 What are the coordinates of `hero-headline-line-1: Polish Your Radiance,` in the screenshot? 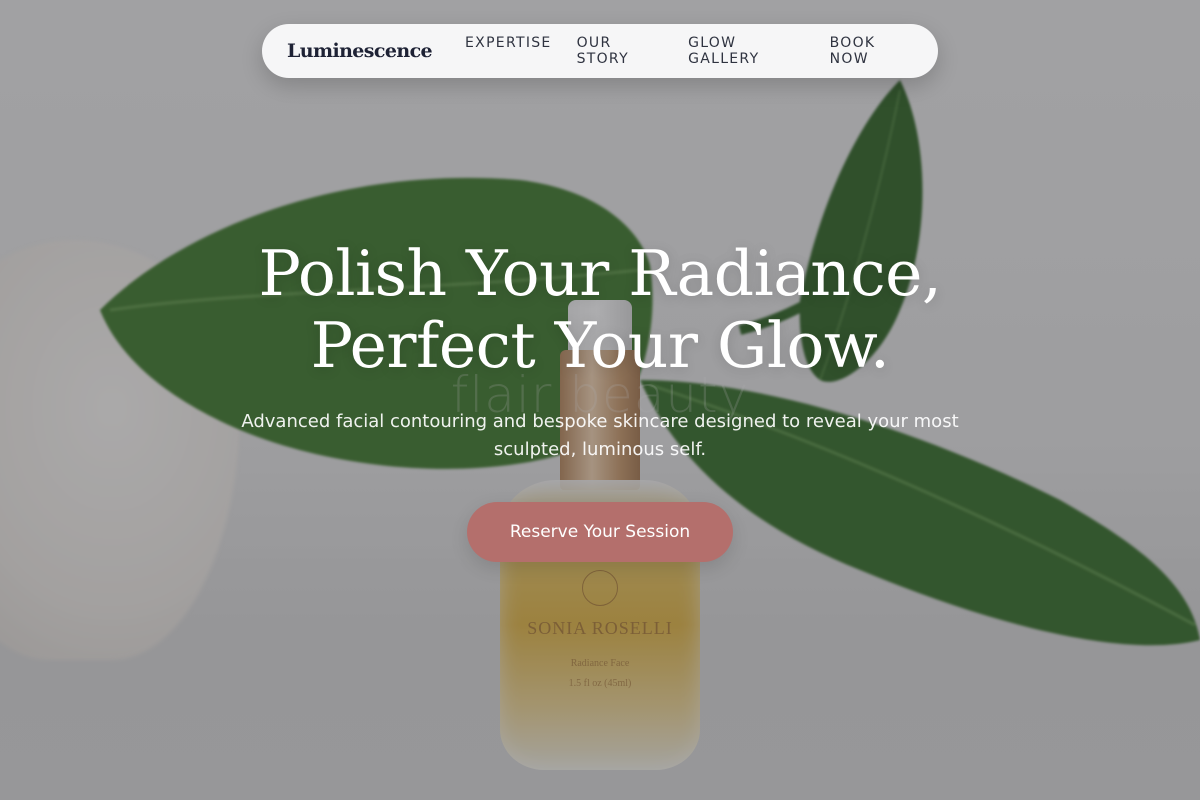 It's located at (600, 273).